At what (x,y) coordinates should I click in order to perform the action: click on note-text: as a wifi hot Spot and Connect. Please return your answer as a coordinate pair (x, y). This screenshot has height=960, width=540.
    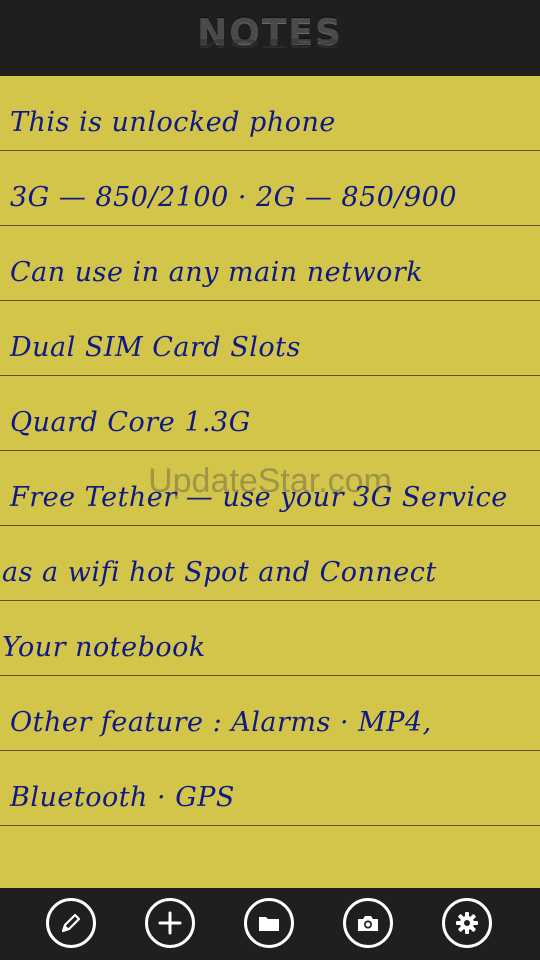
    Looking at the image, I should click on (219, 572).